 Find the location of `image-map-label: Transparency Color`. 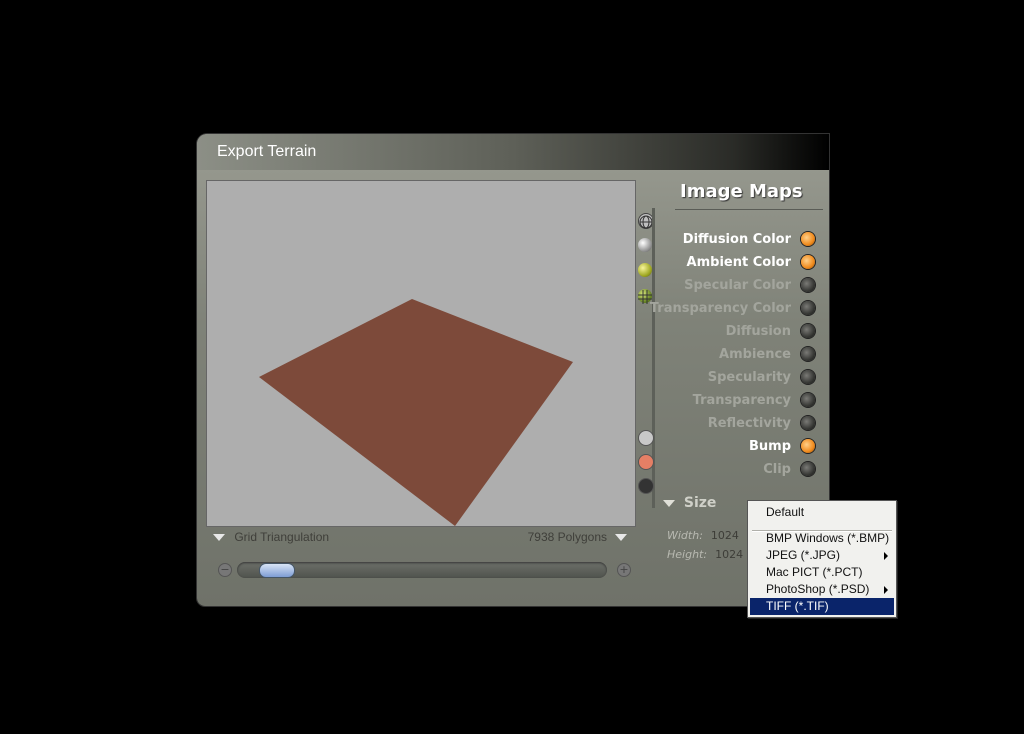

image-map-label: Transparency Color is located at coordinates (720, 308).